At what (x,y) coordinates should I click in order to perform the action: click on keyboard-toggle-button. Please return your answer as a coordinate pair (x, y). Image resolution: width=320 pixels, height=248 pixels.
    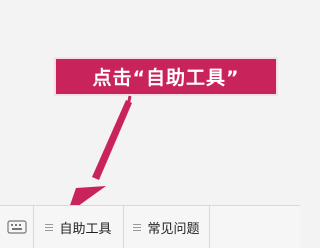
    Looking at the image, I should click on (17, 227).